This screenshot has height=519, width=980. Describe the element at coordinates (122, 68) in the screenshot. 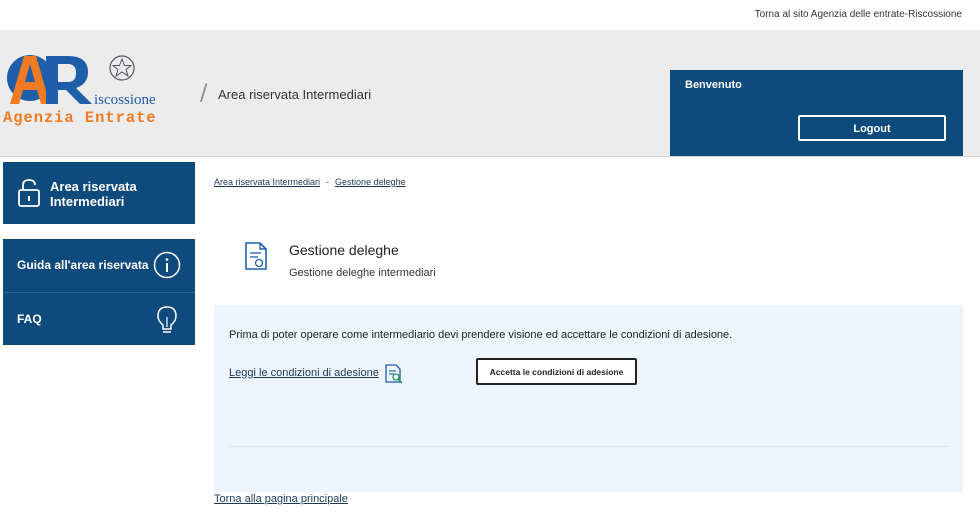

I see `italian-emblem-icon` at that location.